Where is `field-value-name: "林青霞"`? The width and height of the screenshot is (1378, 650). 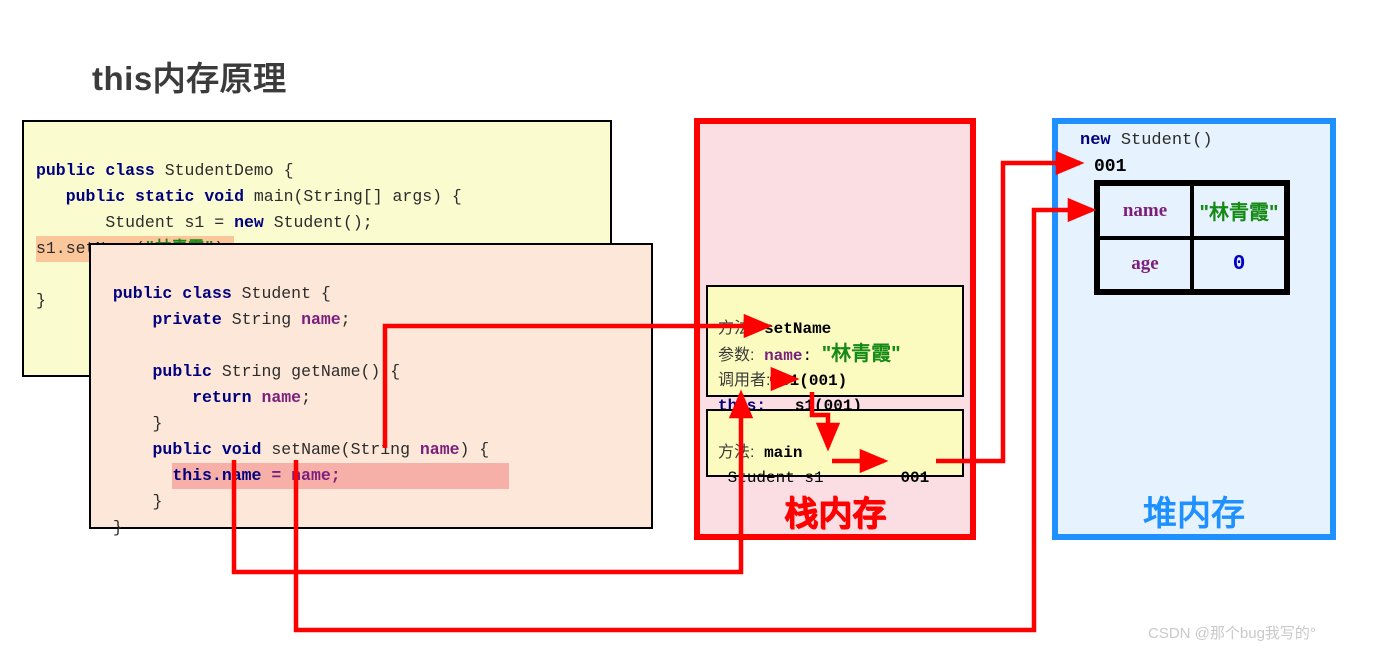
field-value-name: "林青霞" is located at coordinates (1239, 211).